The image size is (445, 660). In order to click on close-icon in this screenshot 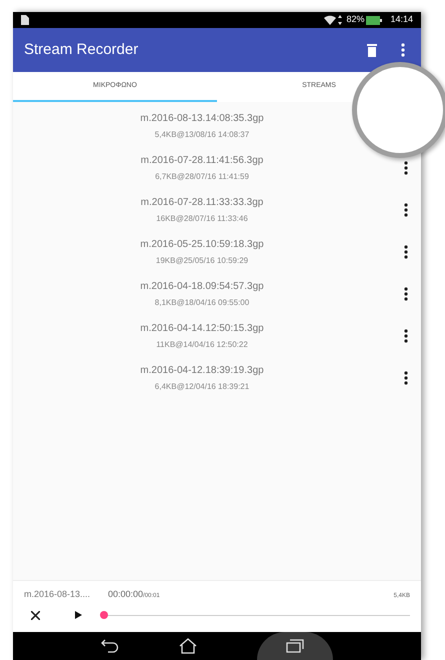, I will do `click(35, 615)`.